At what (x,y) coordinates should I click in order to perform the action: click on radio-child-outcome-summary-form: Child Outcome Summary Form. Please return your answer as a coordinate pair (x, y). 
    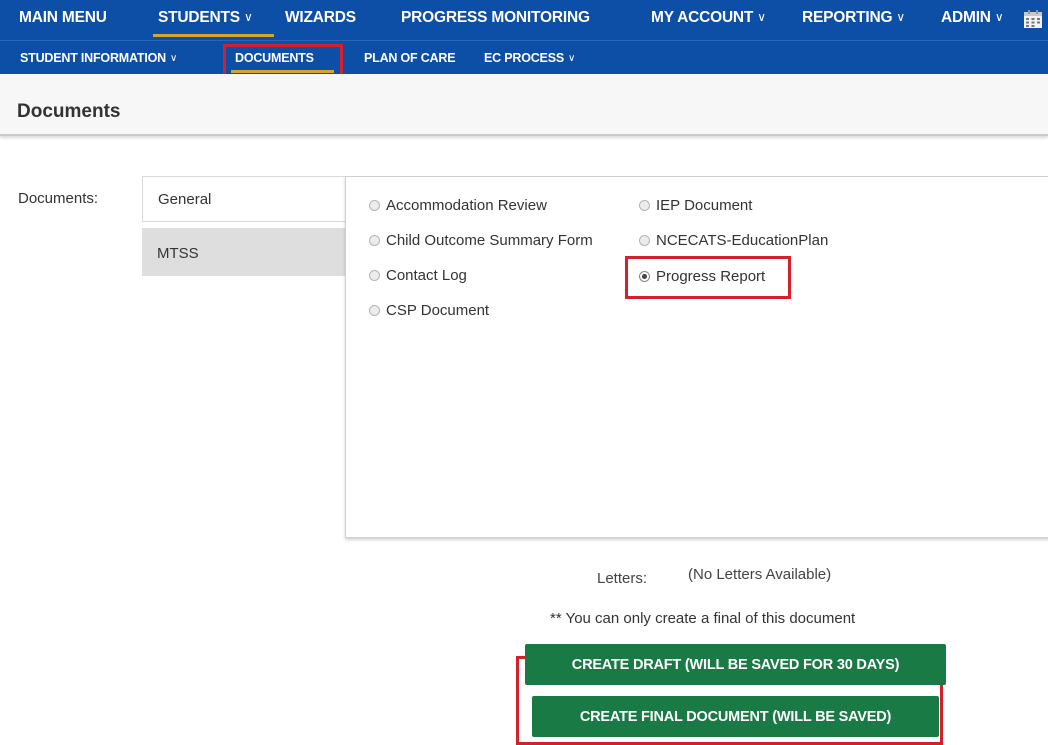
    Looking at the image, I should click on (481, 240).